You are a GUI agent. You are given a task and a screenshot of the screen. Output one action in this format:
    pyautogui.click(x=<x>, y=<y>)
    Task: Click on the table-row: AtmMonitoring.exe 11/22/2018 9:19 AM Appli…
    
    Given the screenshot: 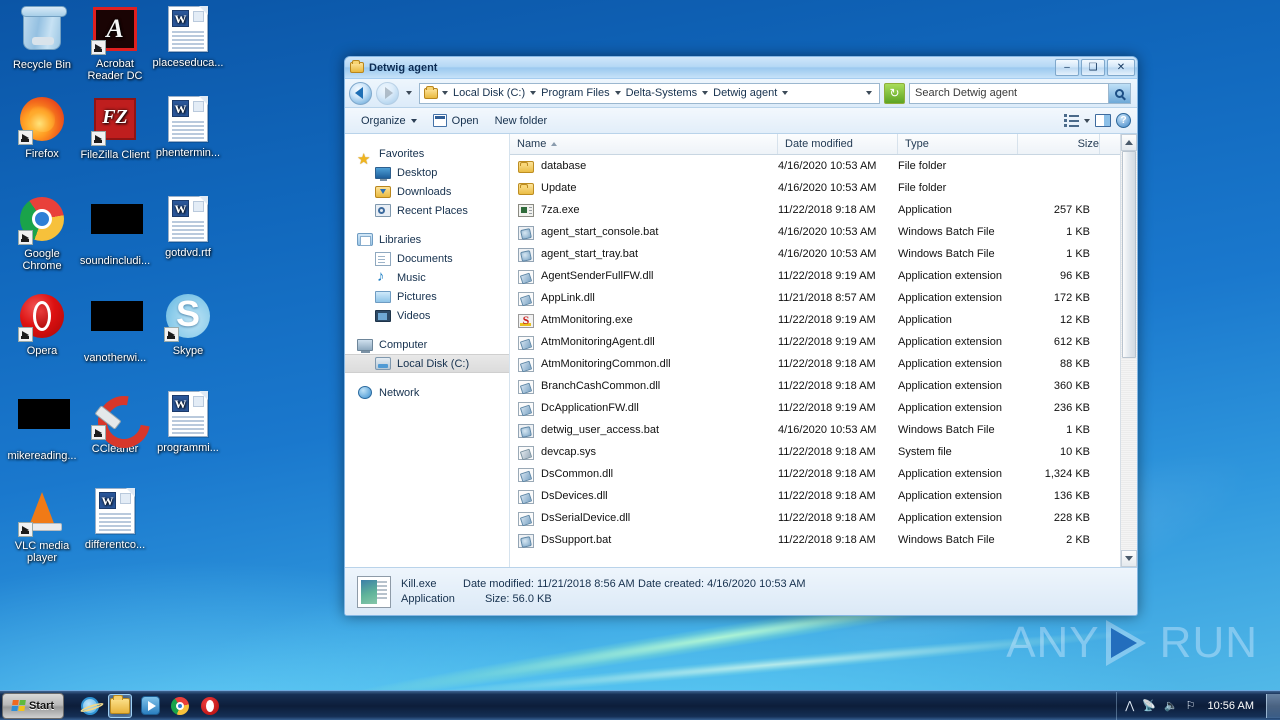 What is the action you would take?
    pyautogui.click(x=823, y=320)
    